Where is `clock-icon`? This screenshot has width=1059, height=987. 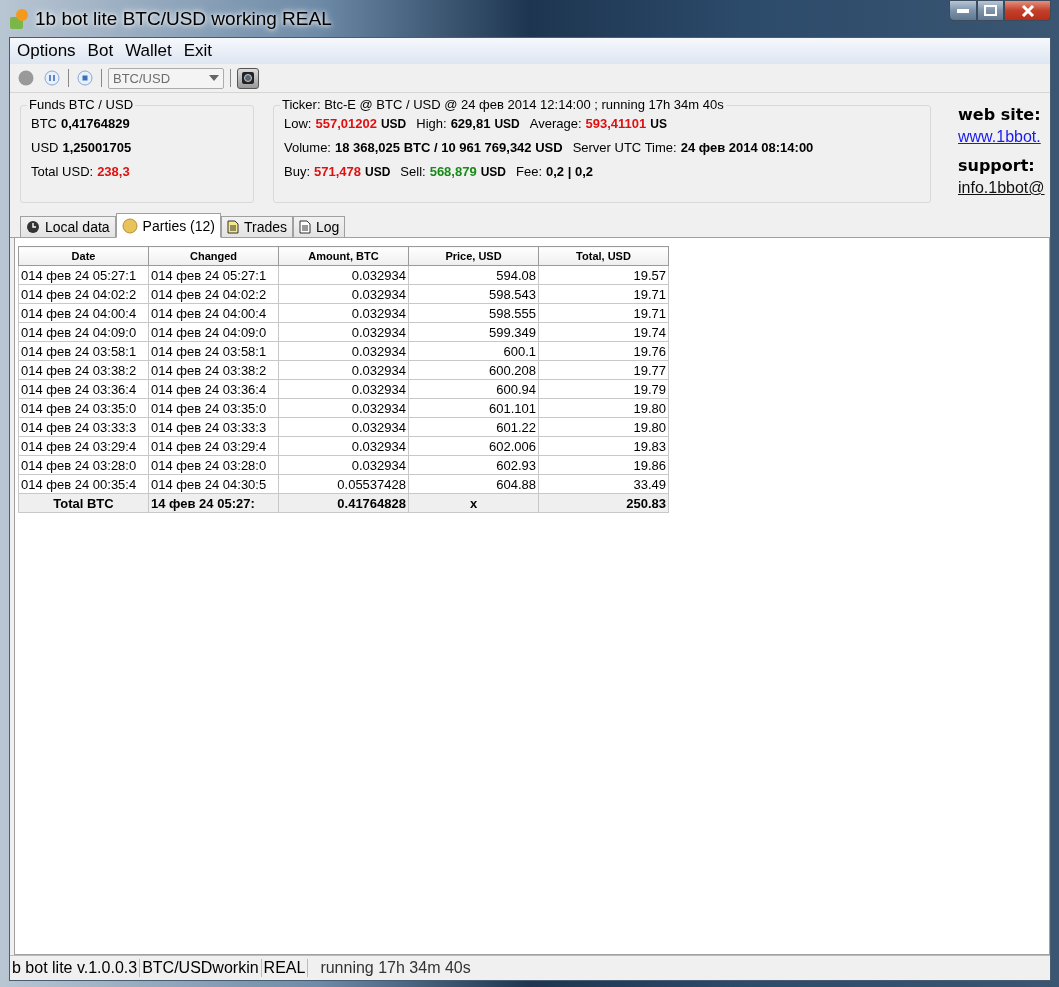 clock-icon is located at coordinates (33, 227).